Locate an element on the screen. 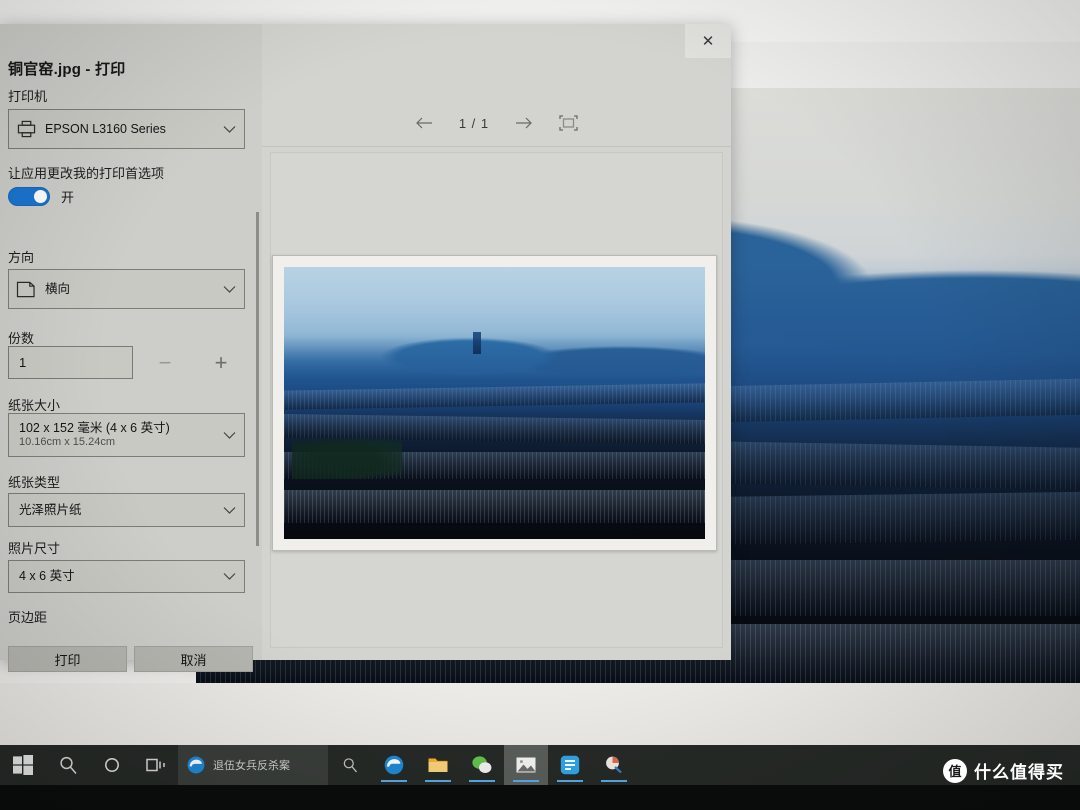  watermark: 值 什么值得买 is located at coordinates (1003, 770).